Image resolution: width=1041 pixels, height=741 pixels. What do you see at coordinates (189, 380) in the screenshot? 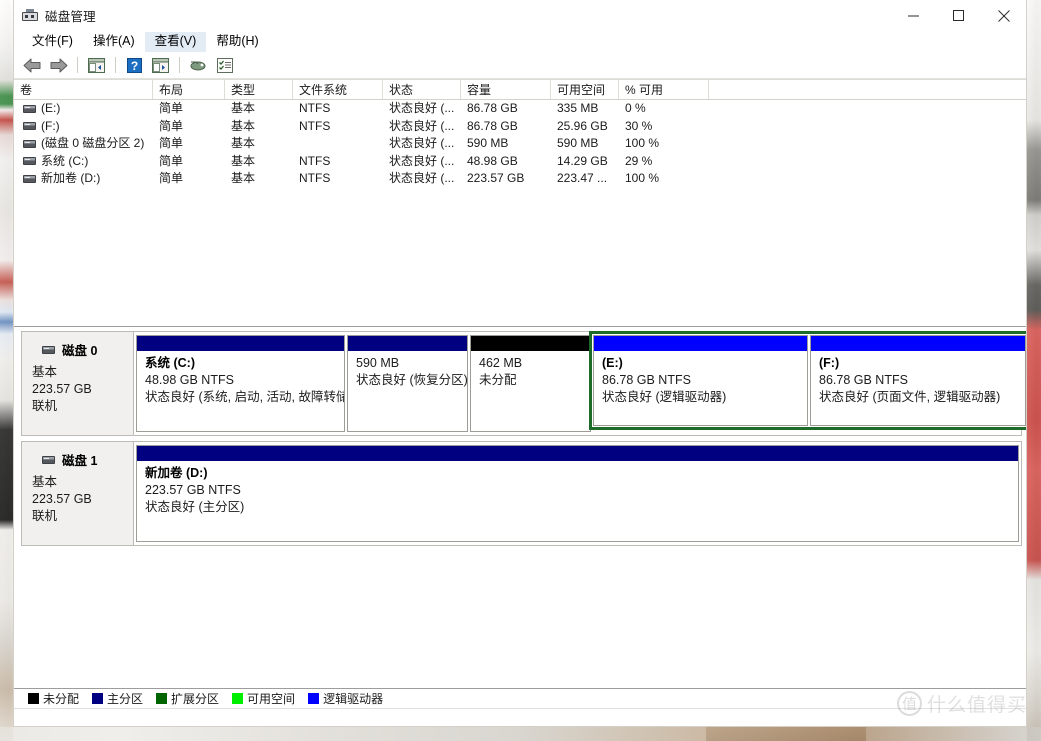
I see `partition-c-size: 48.98 GB NTFS` at bounding box center [189, 380].